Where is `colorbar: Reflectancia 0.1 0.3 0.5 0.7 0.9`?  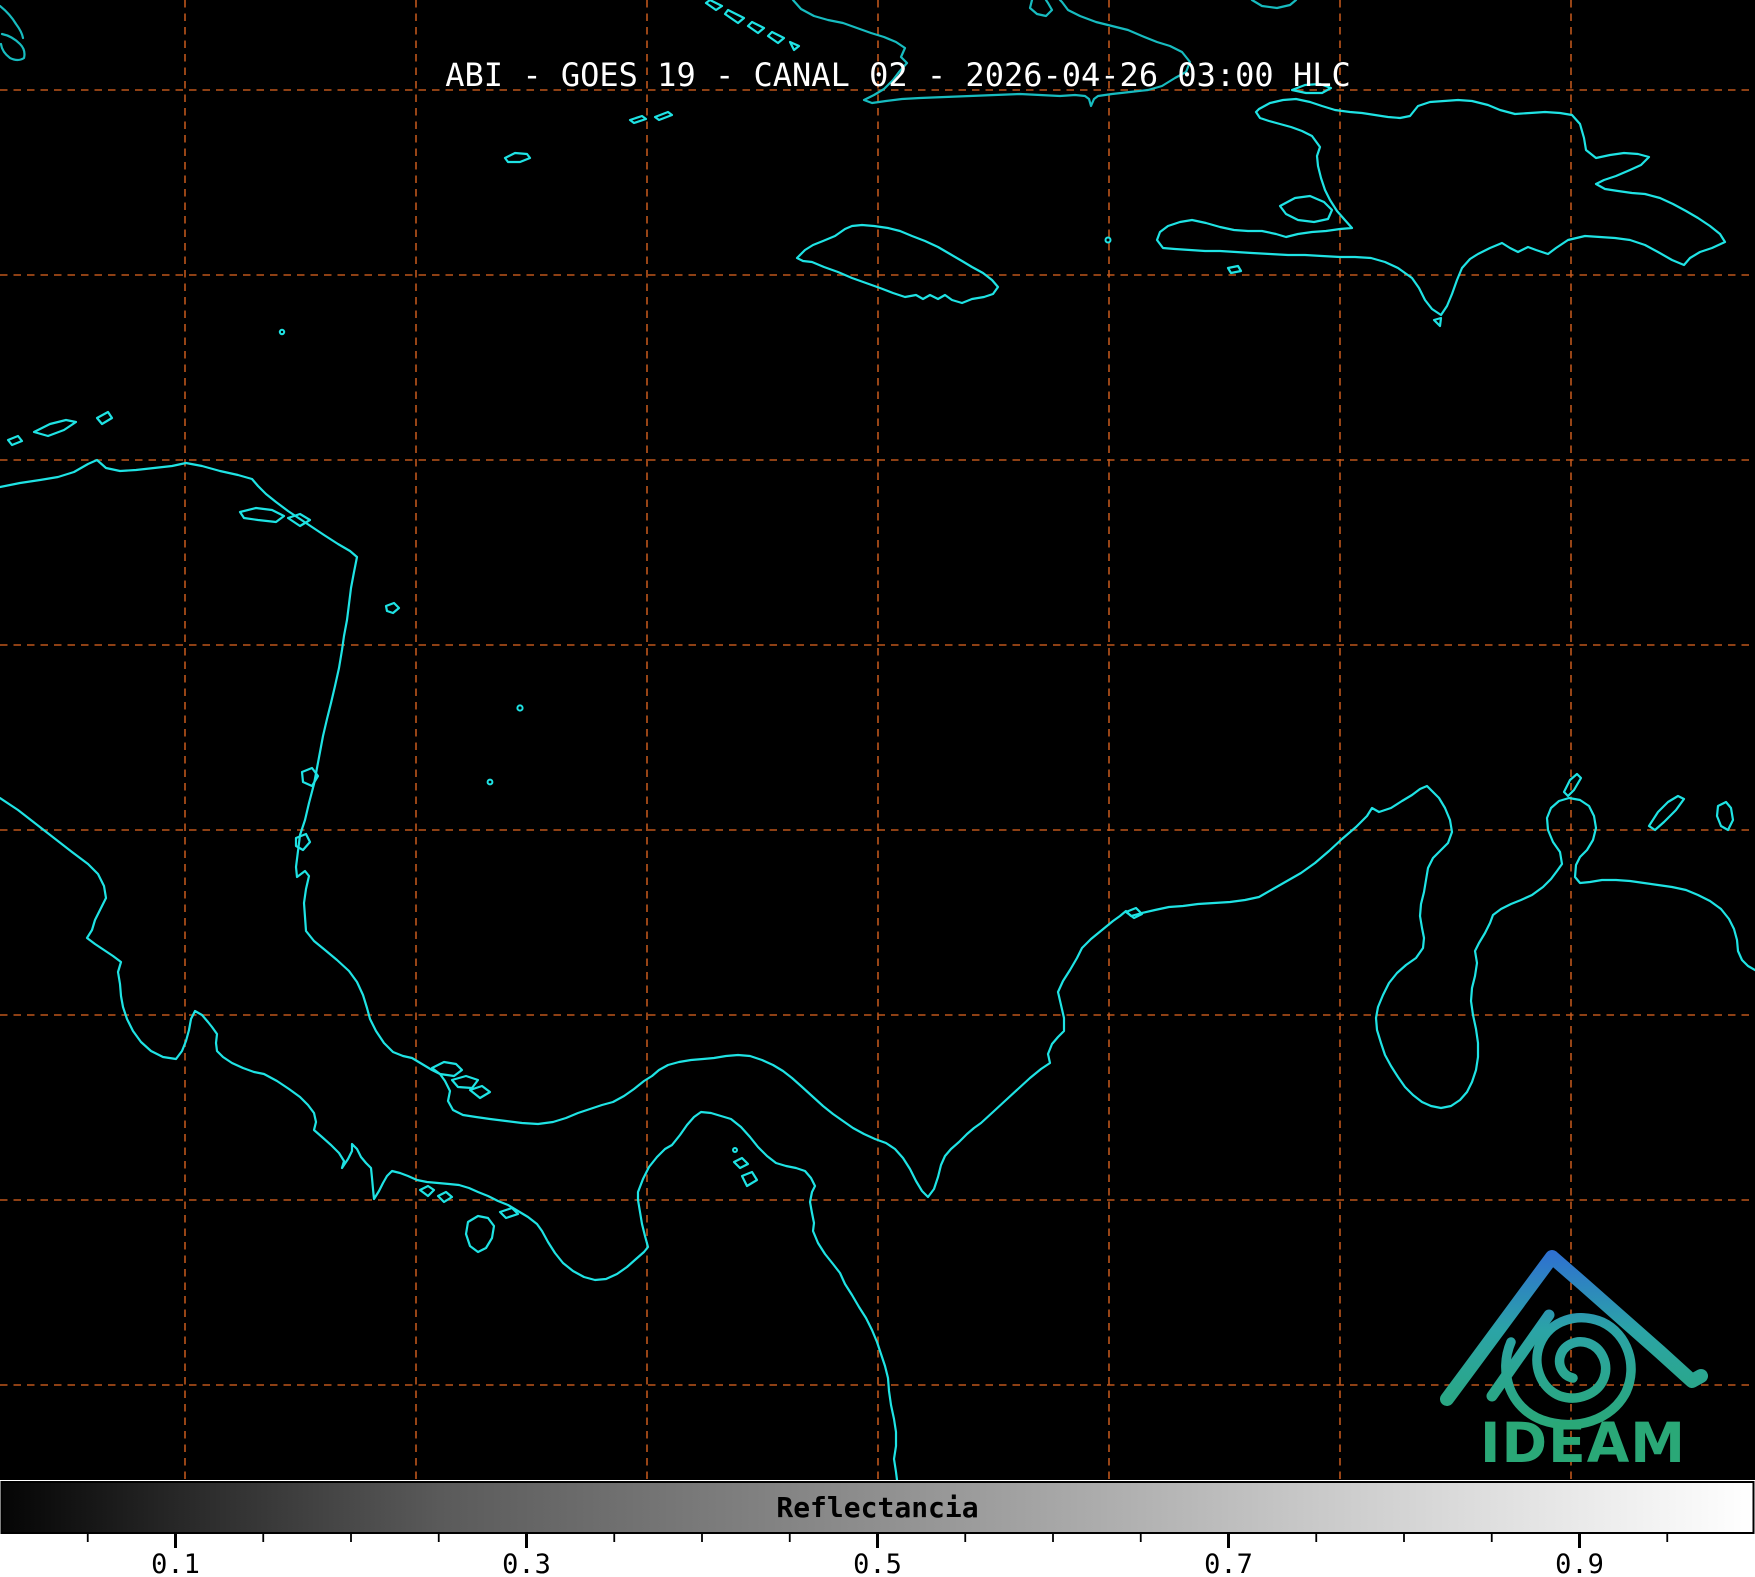
colorbar: Reflectancia 0.1 0.3 0.5 0.7 0.9 is located at coordinates (877, 1529).